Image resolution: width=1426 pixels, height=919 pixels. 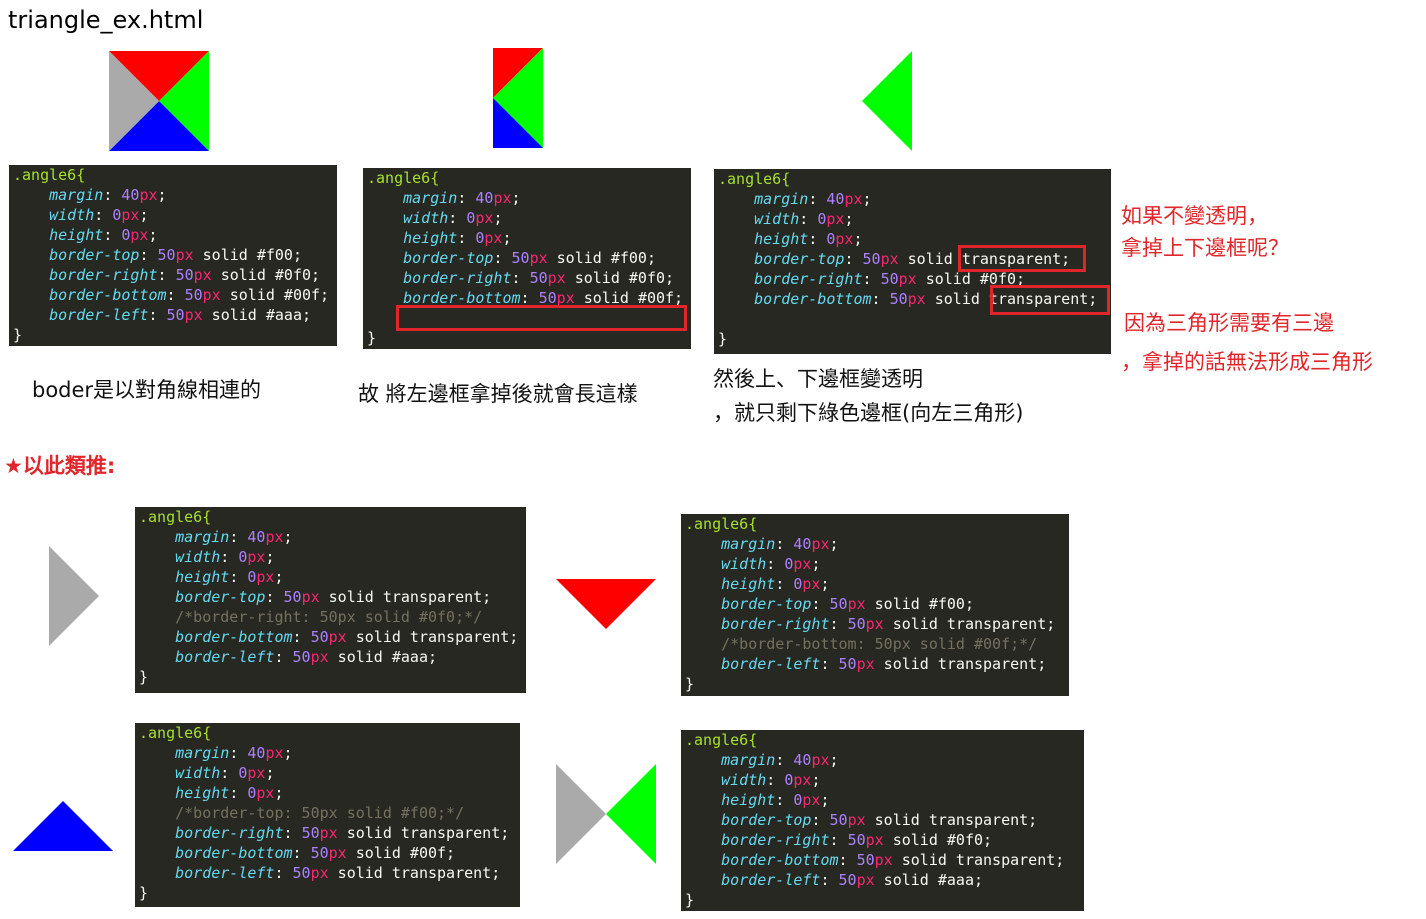 What do you see at coordinates (1022, 258) in the screenshot?
I see `transparent-top-highlight` at bounding box center [1022, 258].